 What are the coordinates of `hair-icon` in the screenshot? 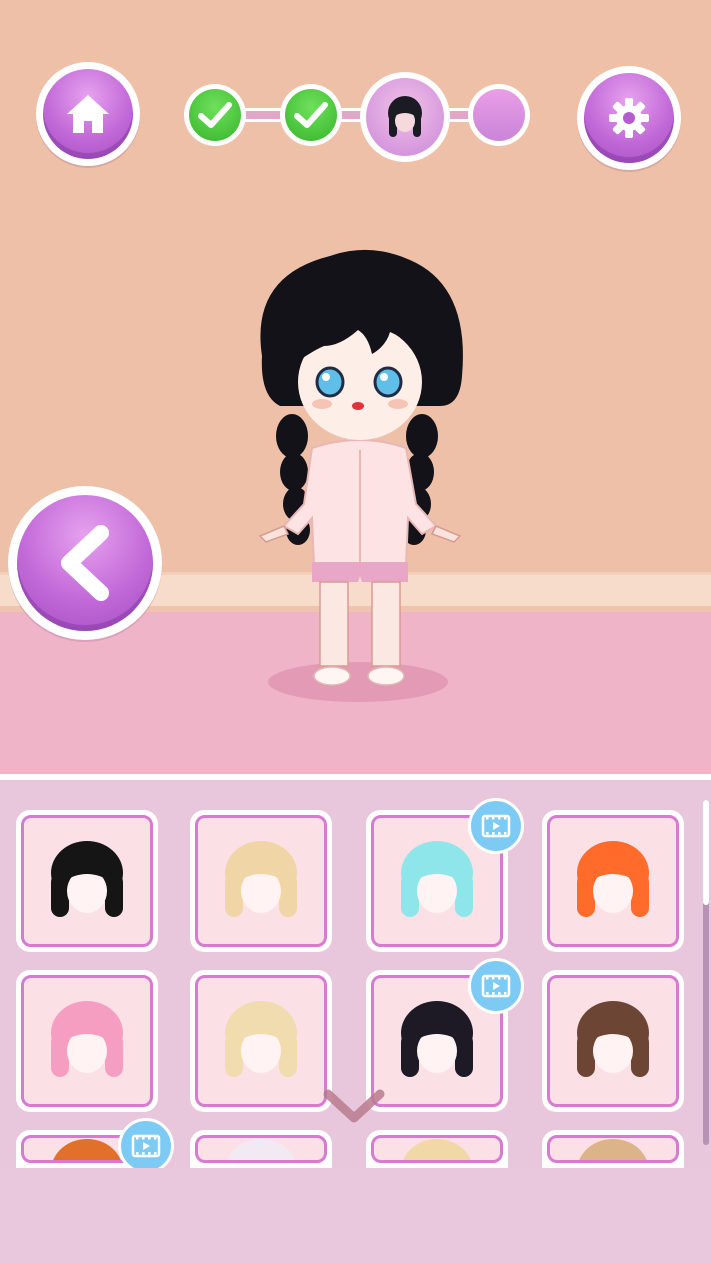 It's located at (405, 116).